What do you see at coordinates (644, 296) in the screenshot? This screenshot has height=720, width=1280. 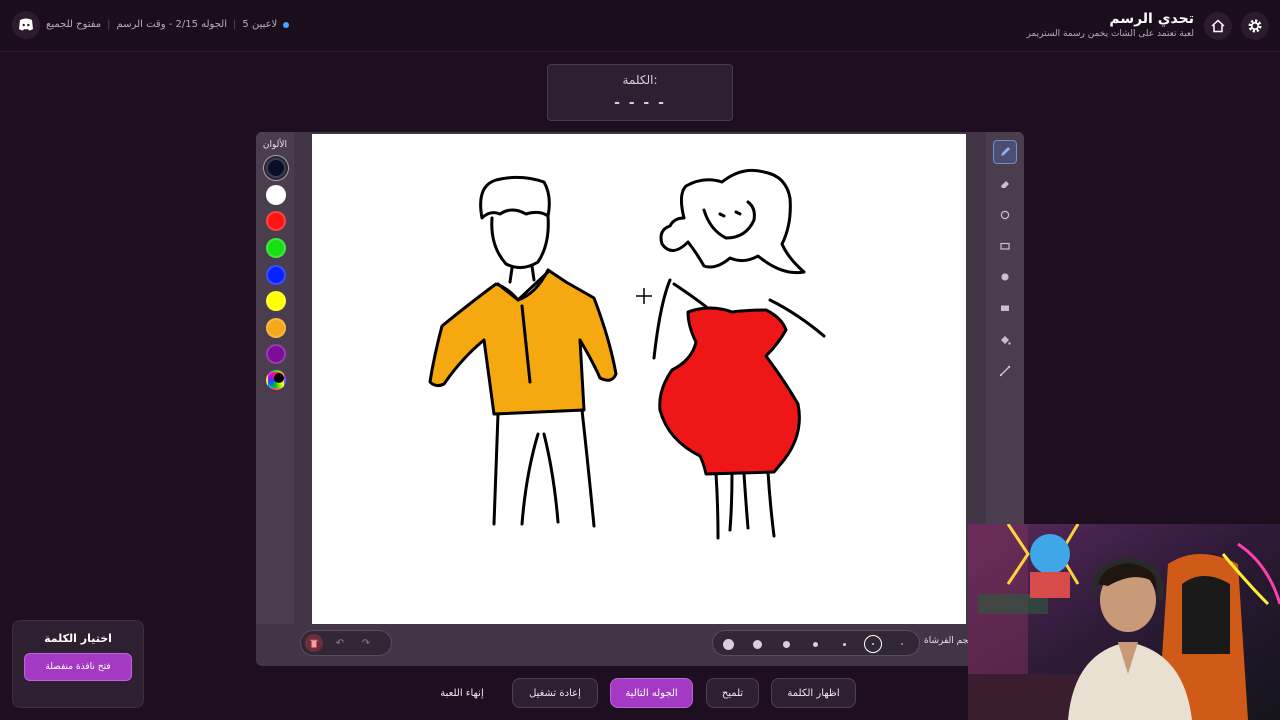 I see `crosshair-cursor` at bounding box center [644, 296].